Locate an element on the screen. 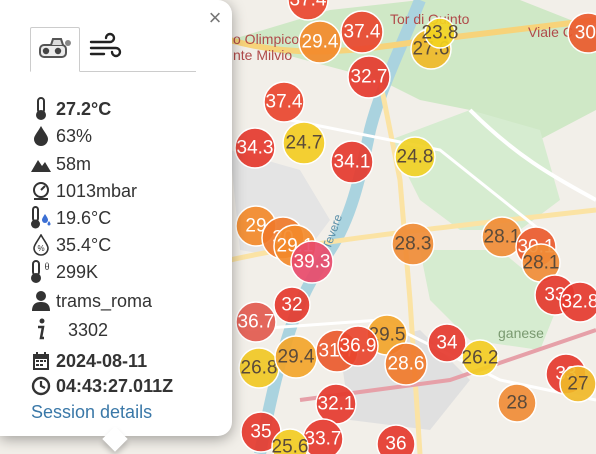  popup-row-value: 2024-08-11 is located at coordinates (102, 360).